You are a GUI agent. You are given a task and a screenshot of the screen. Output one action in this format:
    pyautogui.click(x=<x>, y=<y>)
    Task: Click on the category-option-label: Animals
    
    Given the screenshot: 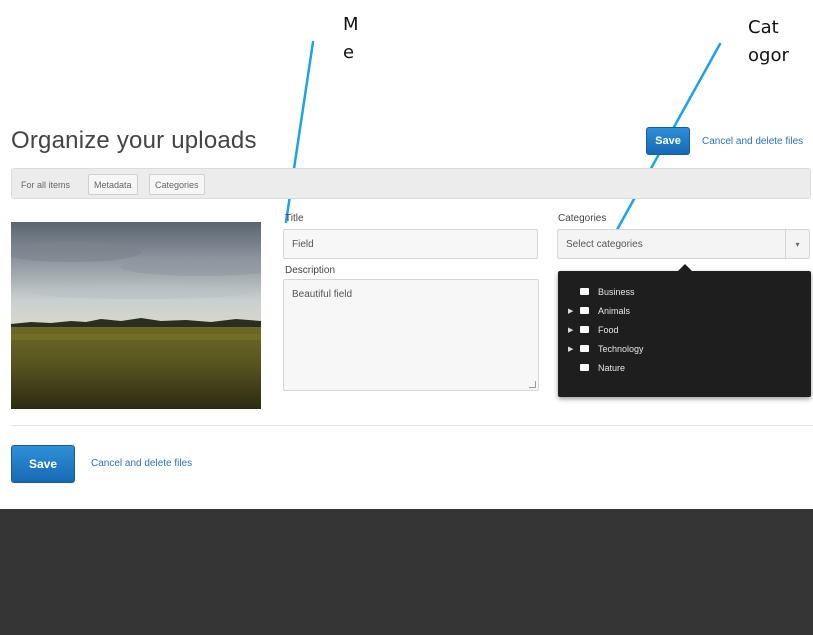 What is the action you would take?
    pyautogui.click(x=614, y=310)
    